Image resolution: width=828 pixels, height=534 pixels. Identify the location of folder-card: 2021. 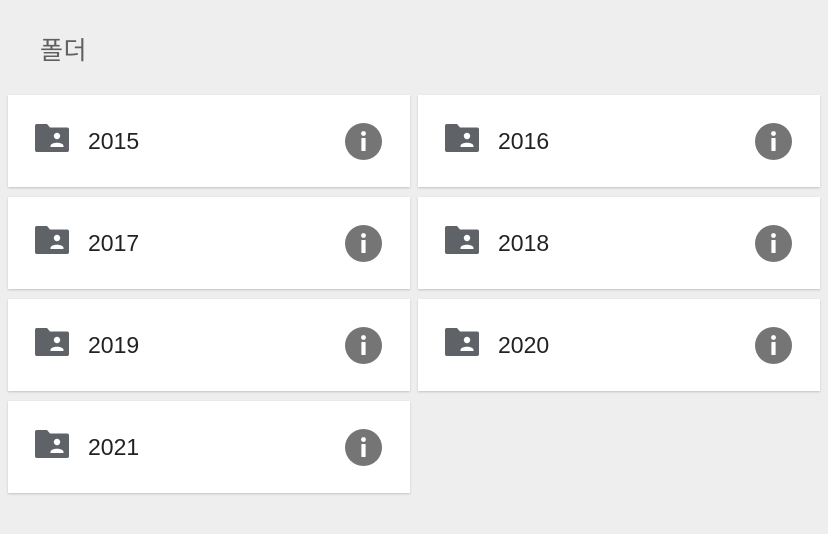
(209, 447).